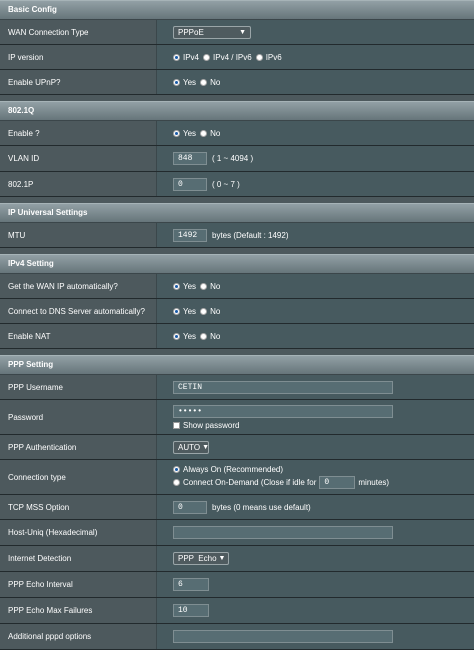 This screenshot has width=474, height=650. I want to click on echo-failures-input: 10, so click(191, 610).